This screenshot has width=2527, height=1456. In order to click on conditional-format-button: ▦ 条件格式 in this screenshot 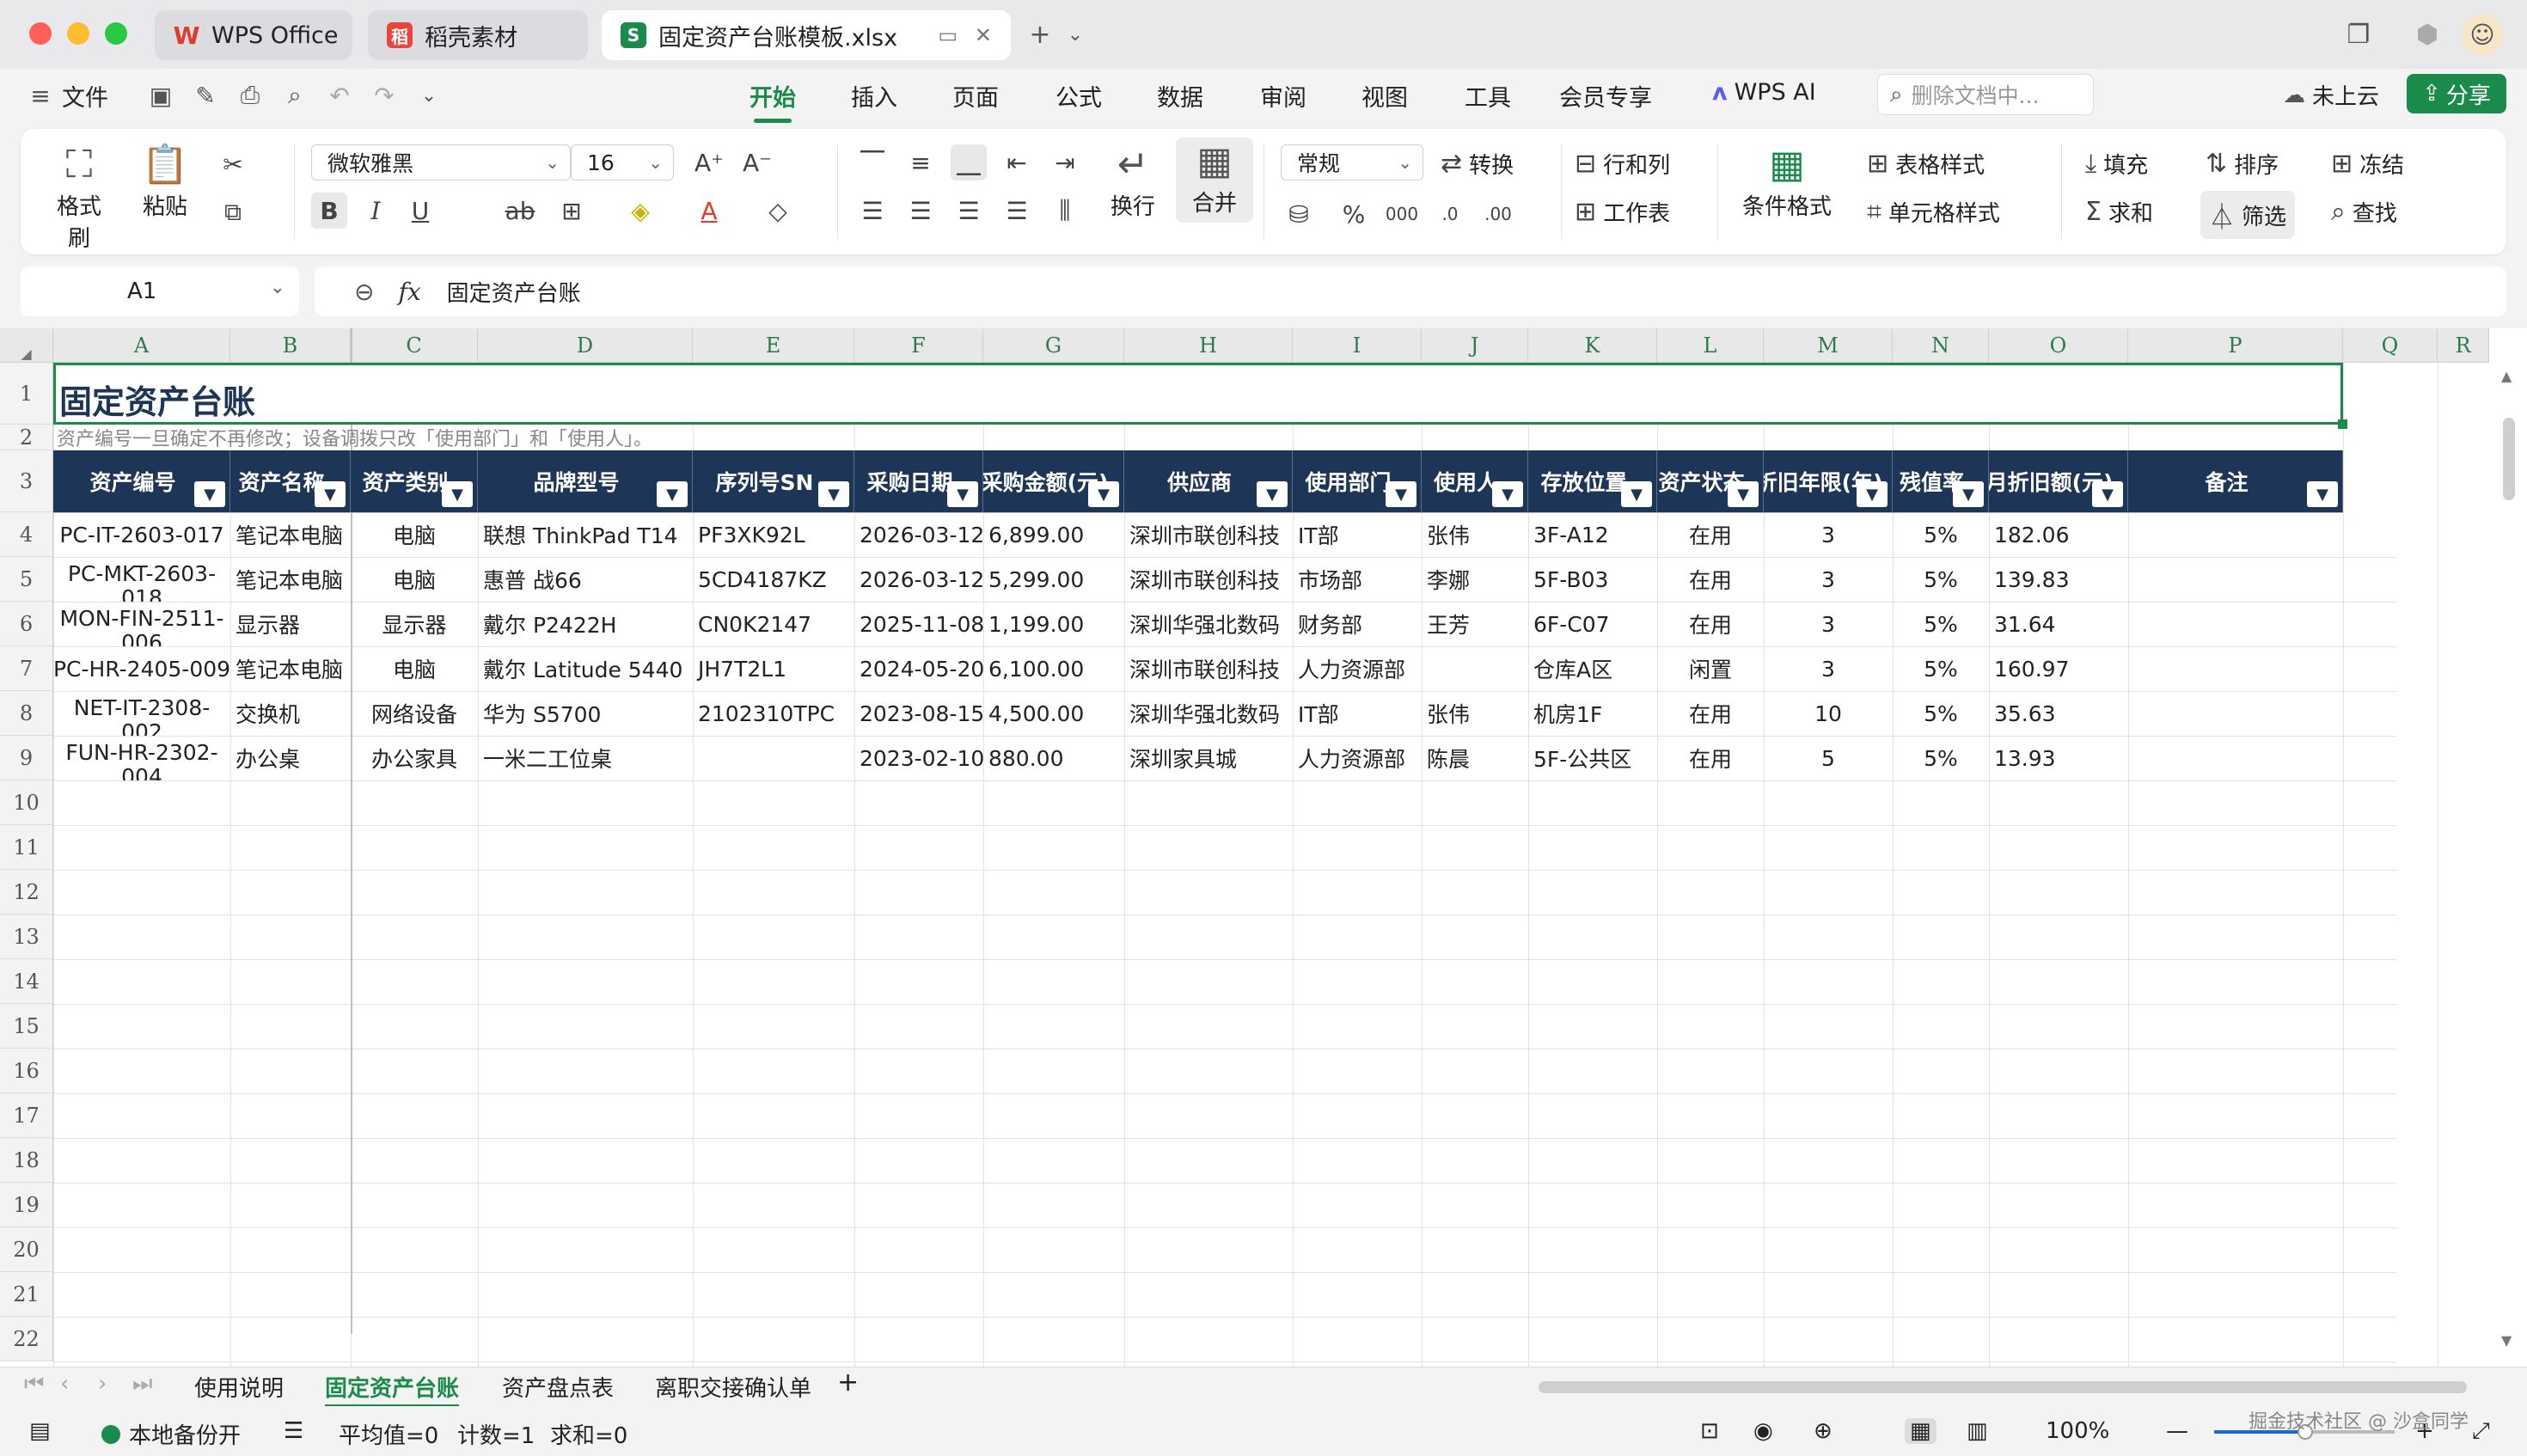, I will do `click(1787, 181)`.